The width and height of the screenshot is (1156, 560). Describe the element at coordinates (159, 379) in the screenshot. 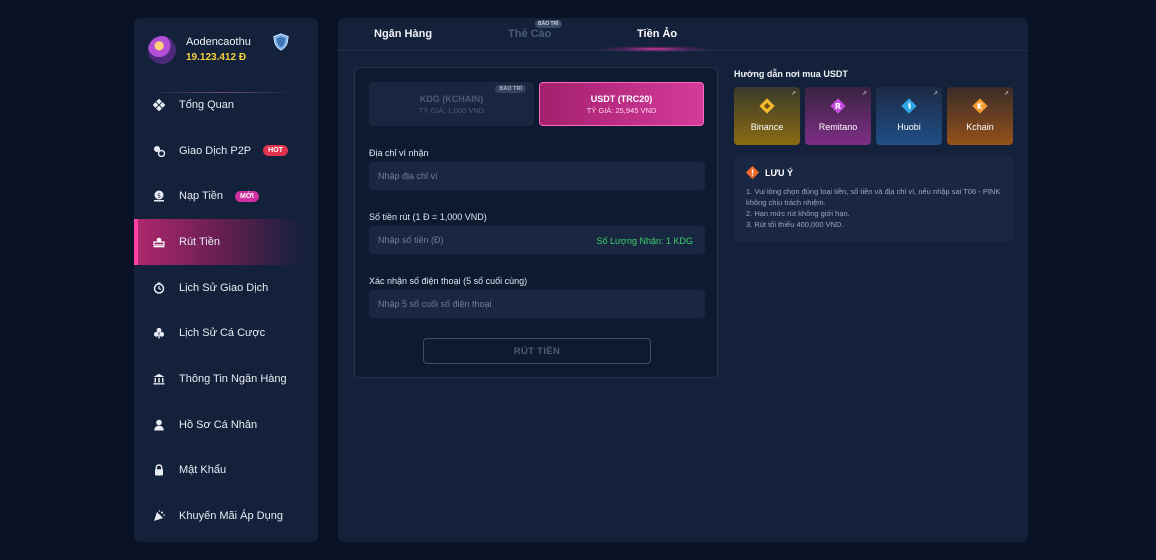

I see `bank-icon` at that location.